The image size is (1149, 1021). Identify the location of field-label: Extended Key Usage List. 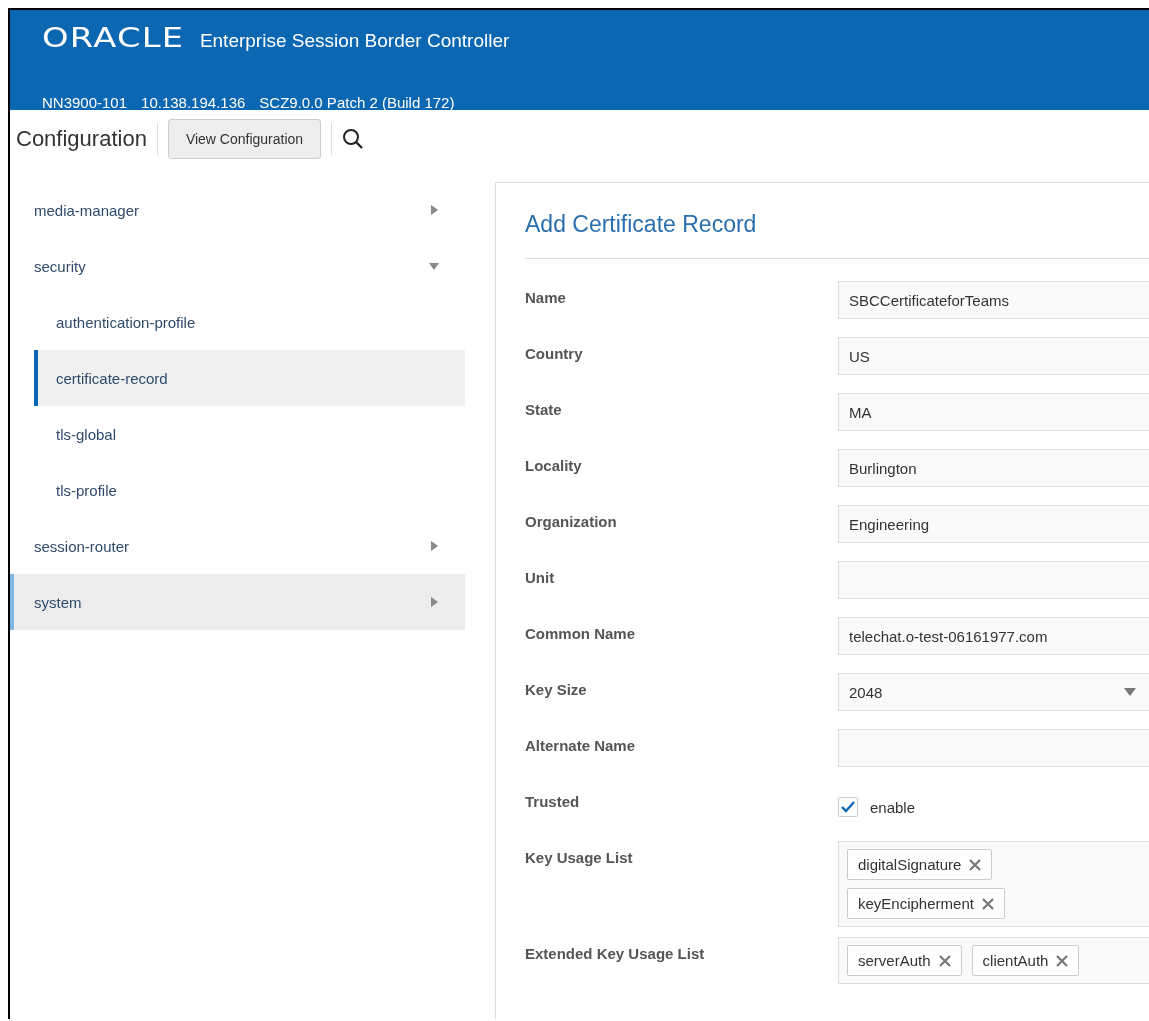
(615, 954).